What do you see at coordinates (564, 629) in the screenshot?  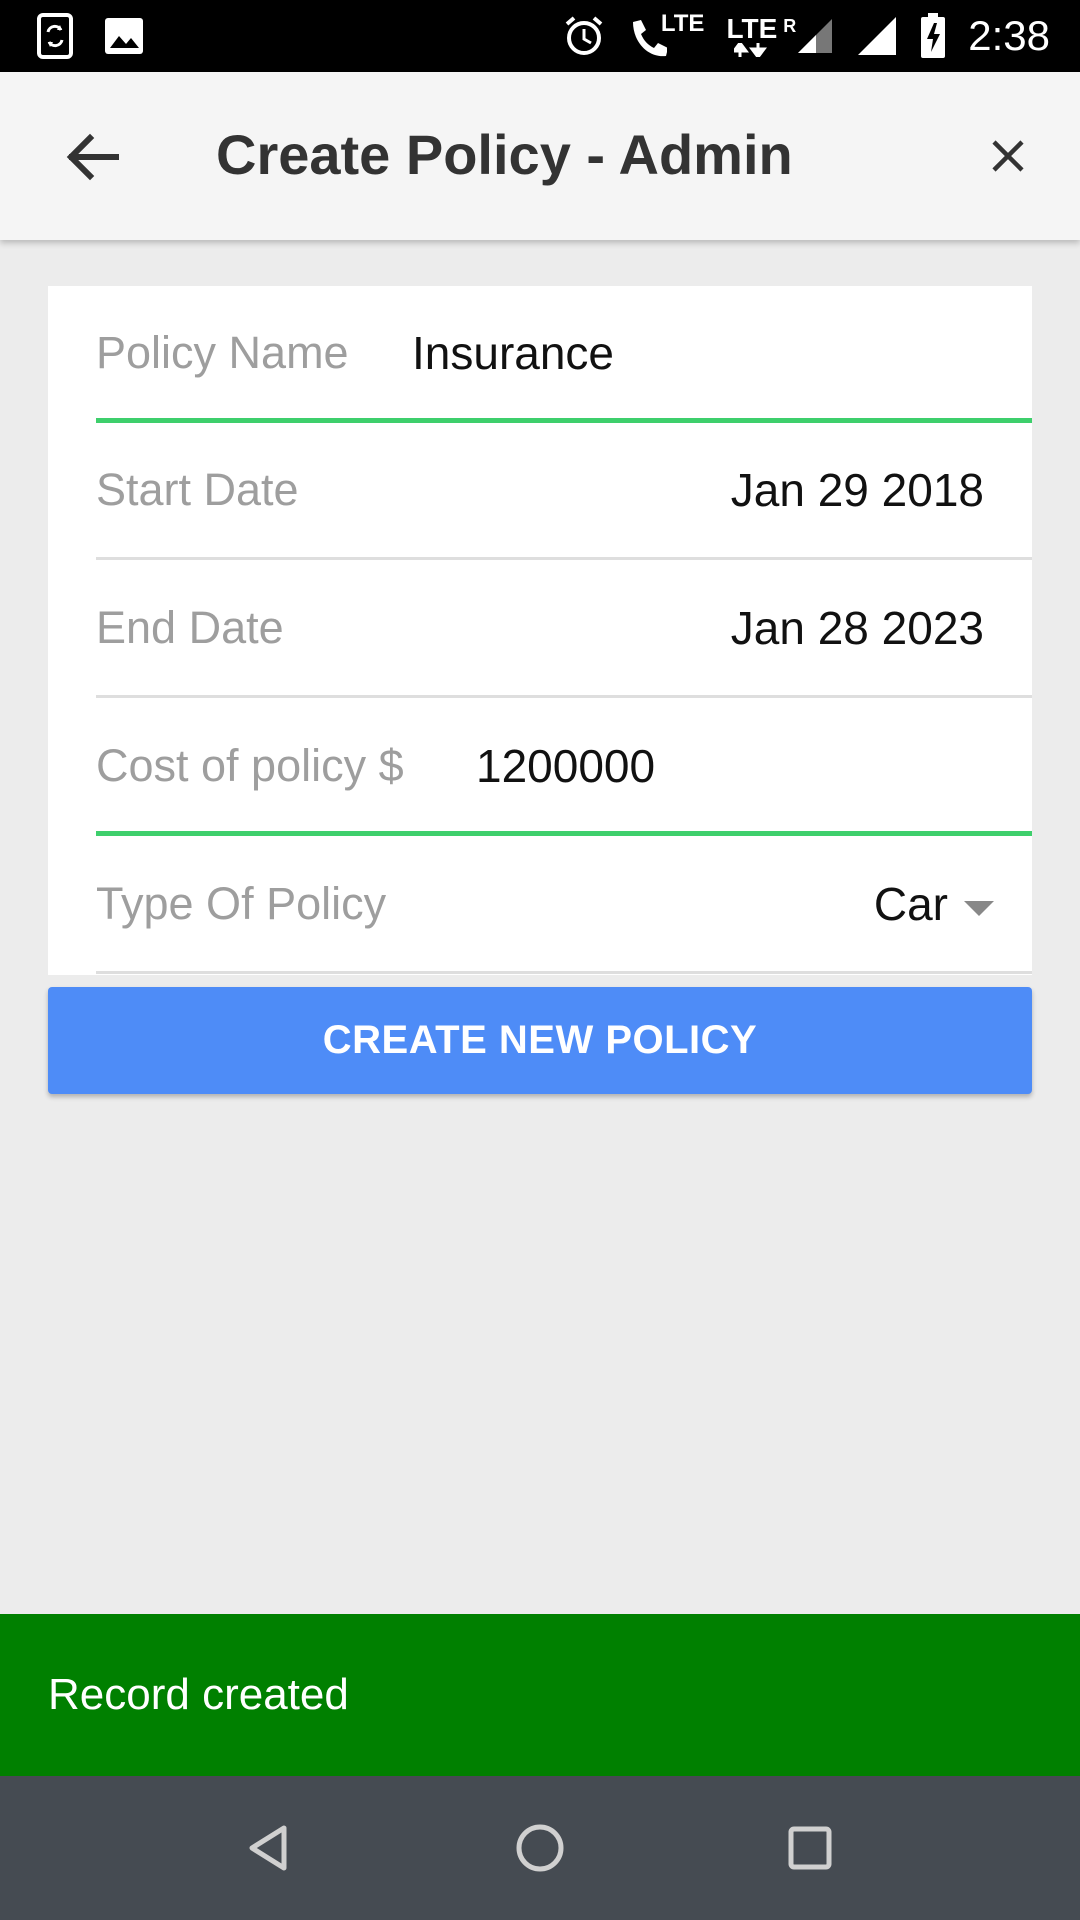 I see `end-date-field: End Date Jan 28 2023` at bounding box center [564, 629].